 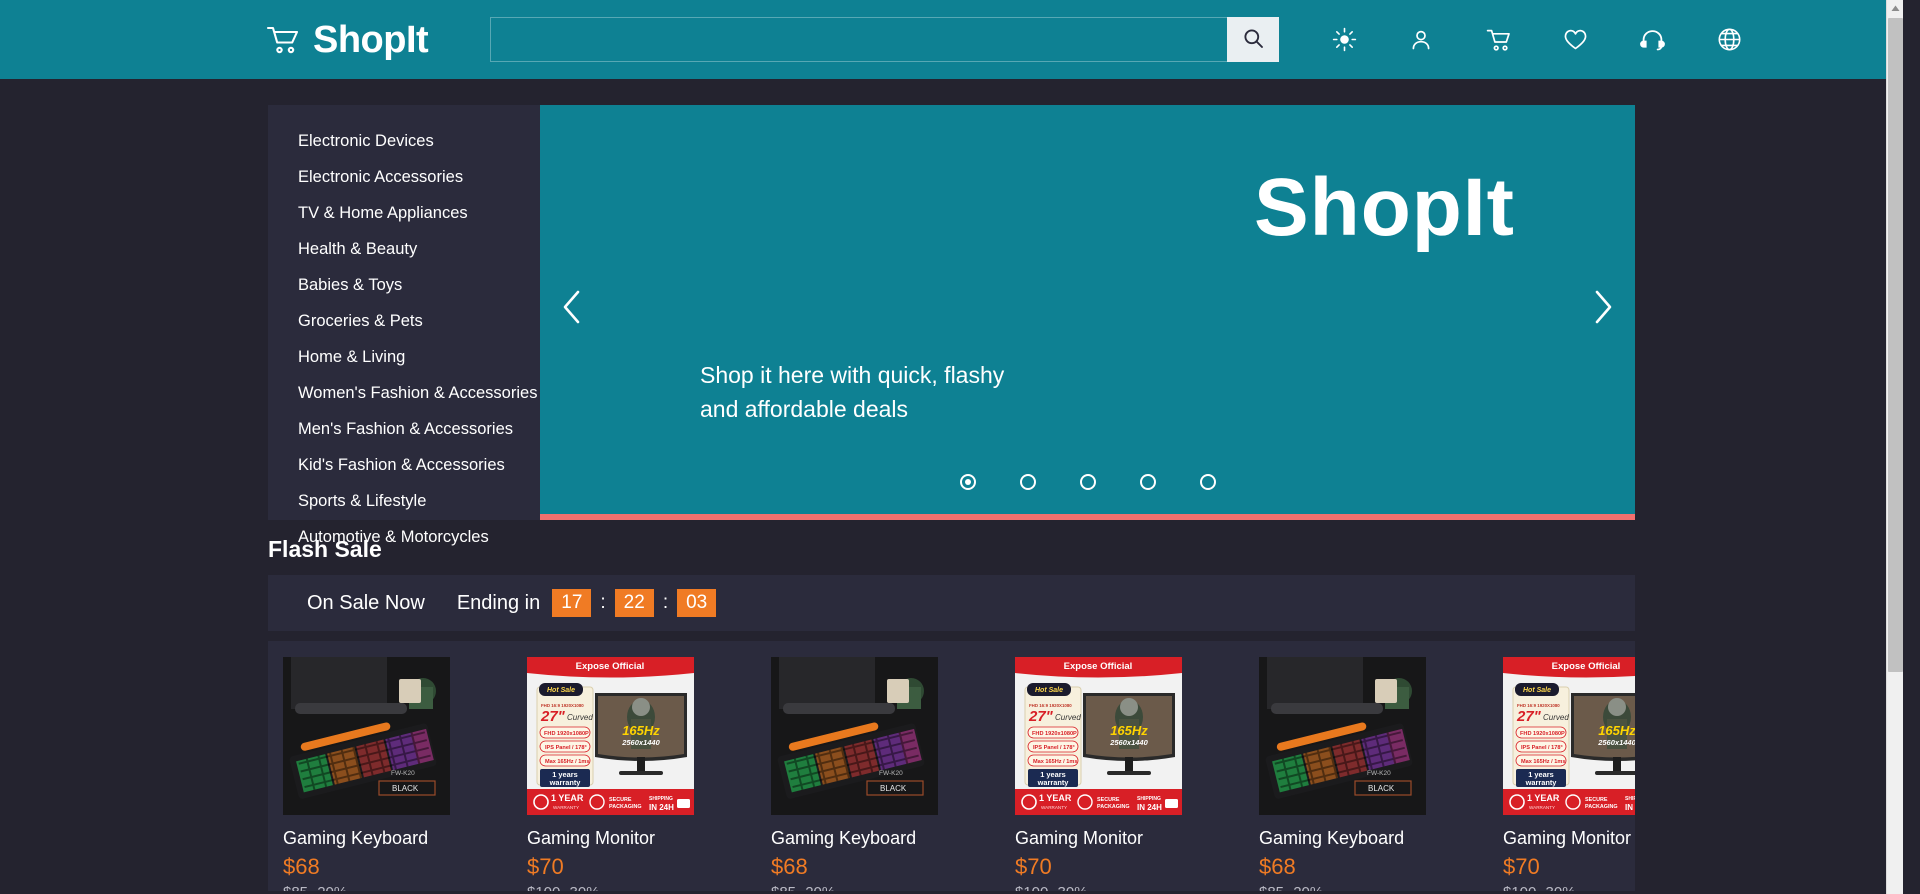 I want to click on sidebar-item-mens-fashion: Men's Fashion & Accessories, so click(x=404, y=429).